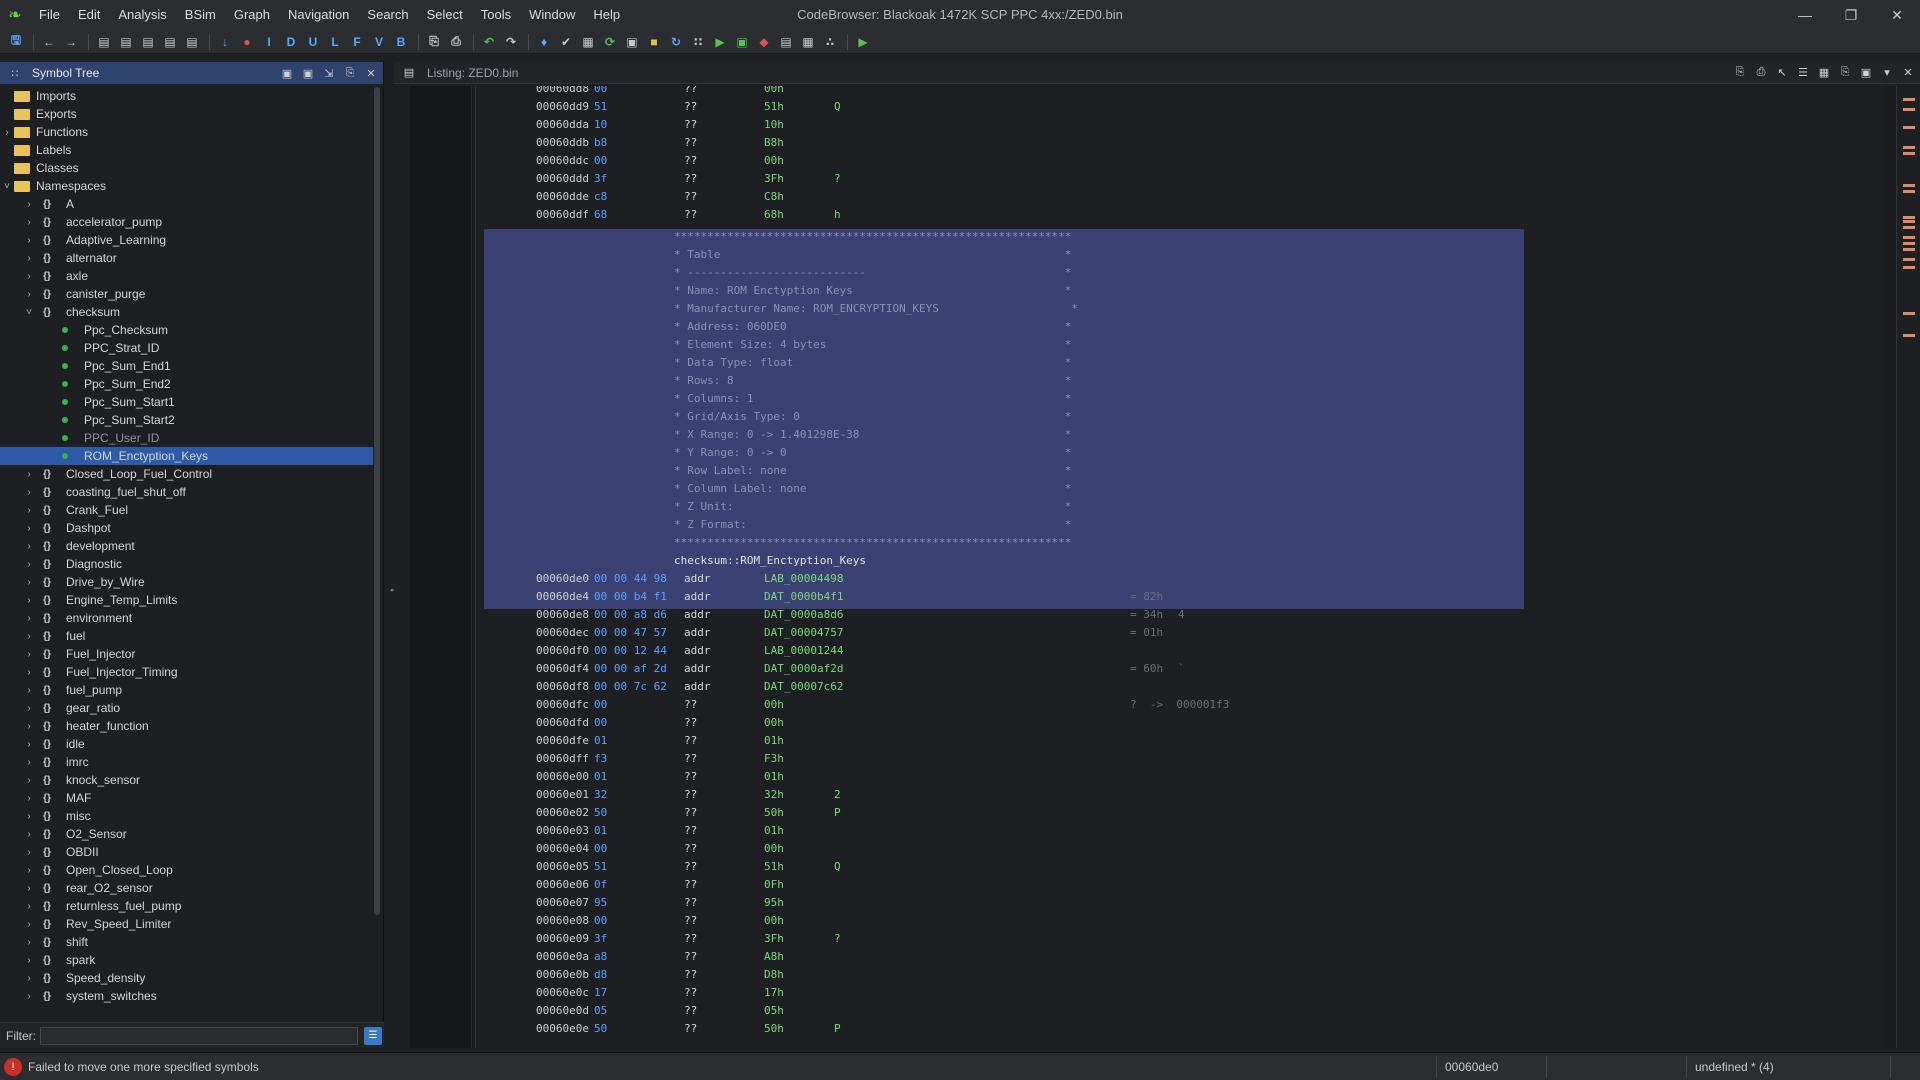  What do you see at coordinates (1174, 705) in the screenshot?
I see `listing-row: 00060dfc 00?? 00h ? -> 000001f3` at bounding box center [1174, 705].